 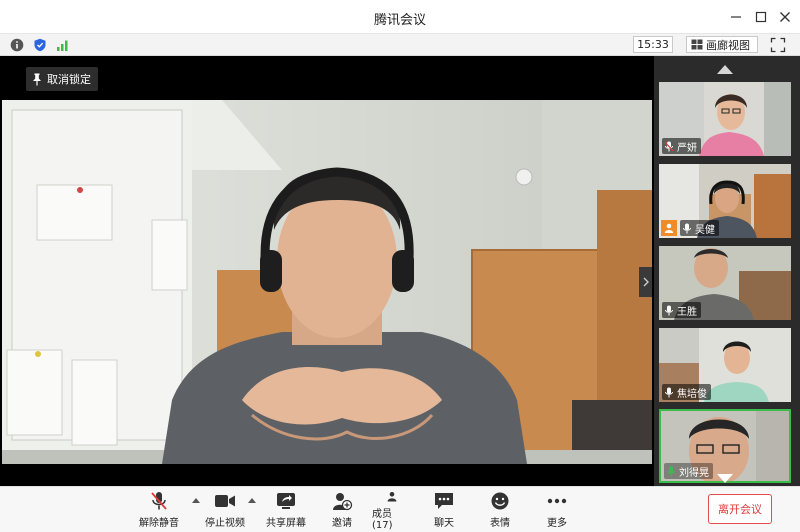 I want to click on share-screen-button: 共享屏幕, so click(x=286, y=511).